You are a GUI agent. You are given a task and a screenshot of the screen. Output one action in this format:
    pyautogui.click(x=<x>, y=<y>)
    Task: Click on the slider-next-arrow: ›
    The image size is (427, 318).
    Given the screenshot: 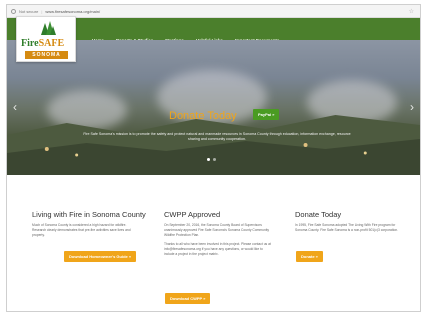 What is the action you would take?
    pyautogui.click(x=412, y=107)
    